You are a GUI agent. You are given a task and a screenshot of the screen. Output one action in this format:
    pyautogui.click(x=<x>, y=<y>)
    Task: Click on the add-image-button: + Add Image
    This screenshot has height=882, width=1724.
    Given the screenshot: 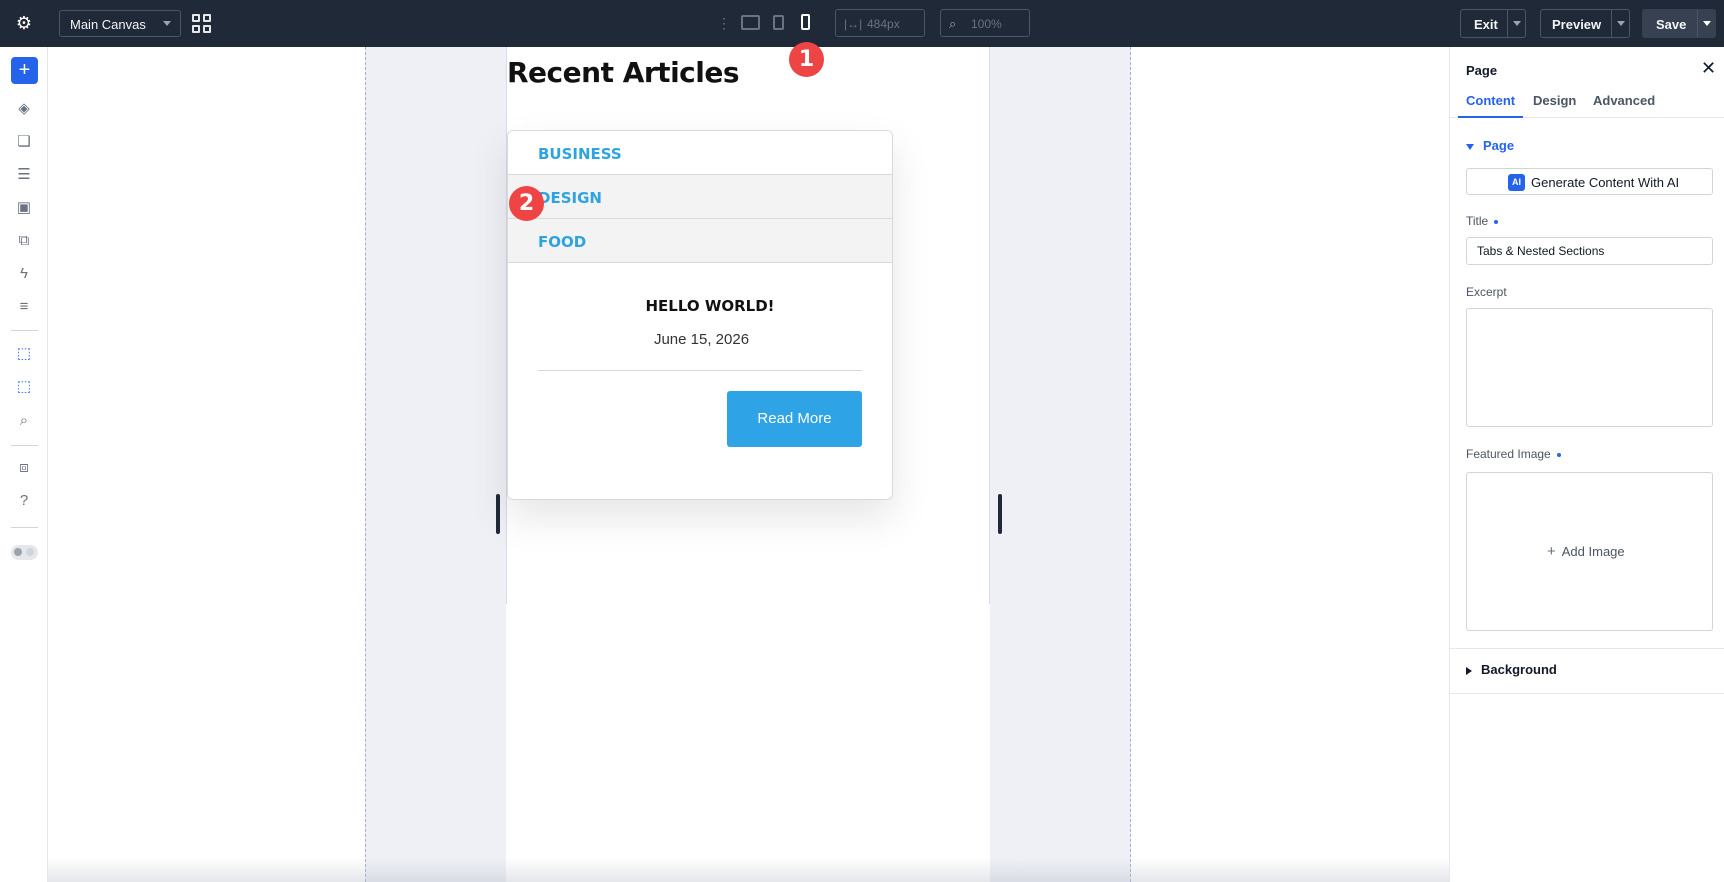 What is the action you would take?
    pyautogui.click(x=1586, y=551)
    